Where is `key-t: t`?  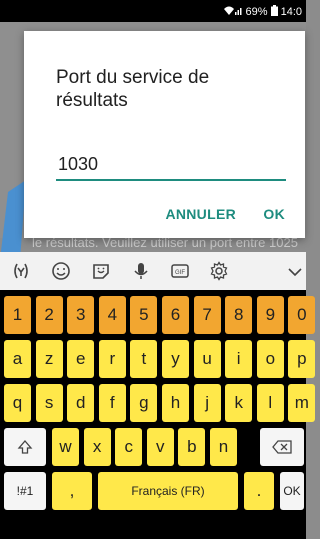
key-t: t is located at coordinates (144, 359).